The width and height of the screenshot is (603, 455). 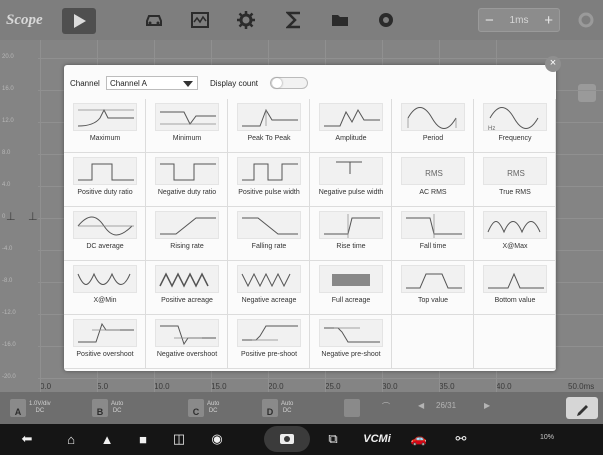 What do you see at coordinates (419, 439) in the screenshot?
I see `vehicle-icon: 🚗` at bounding box center [419, 439].